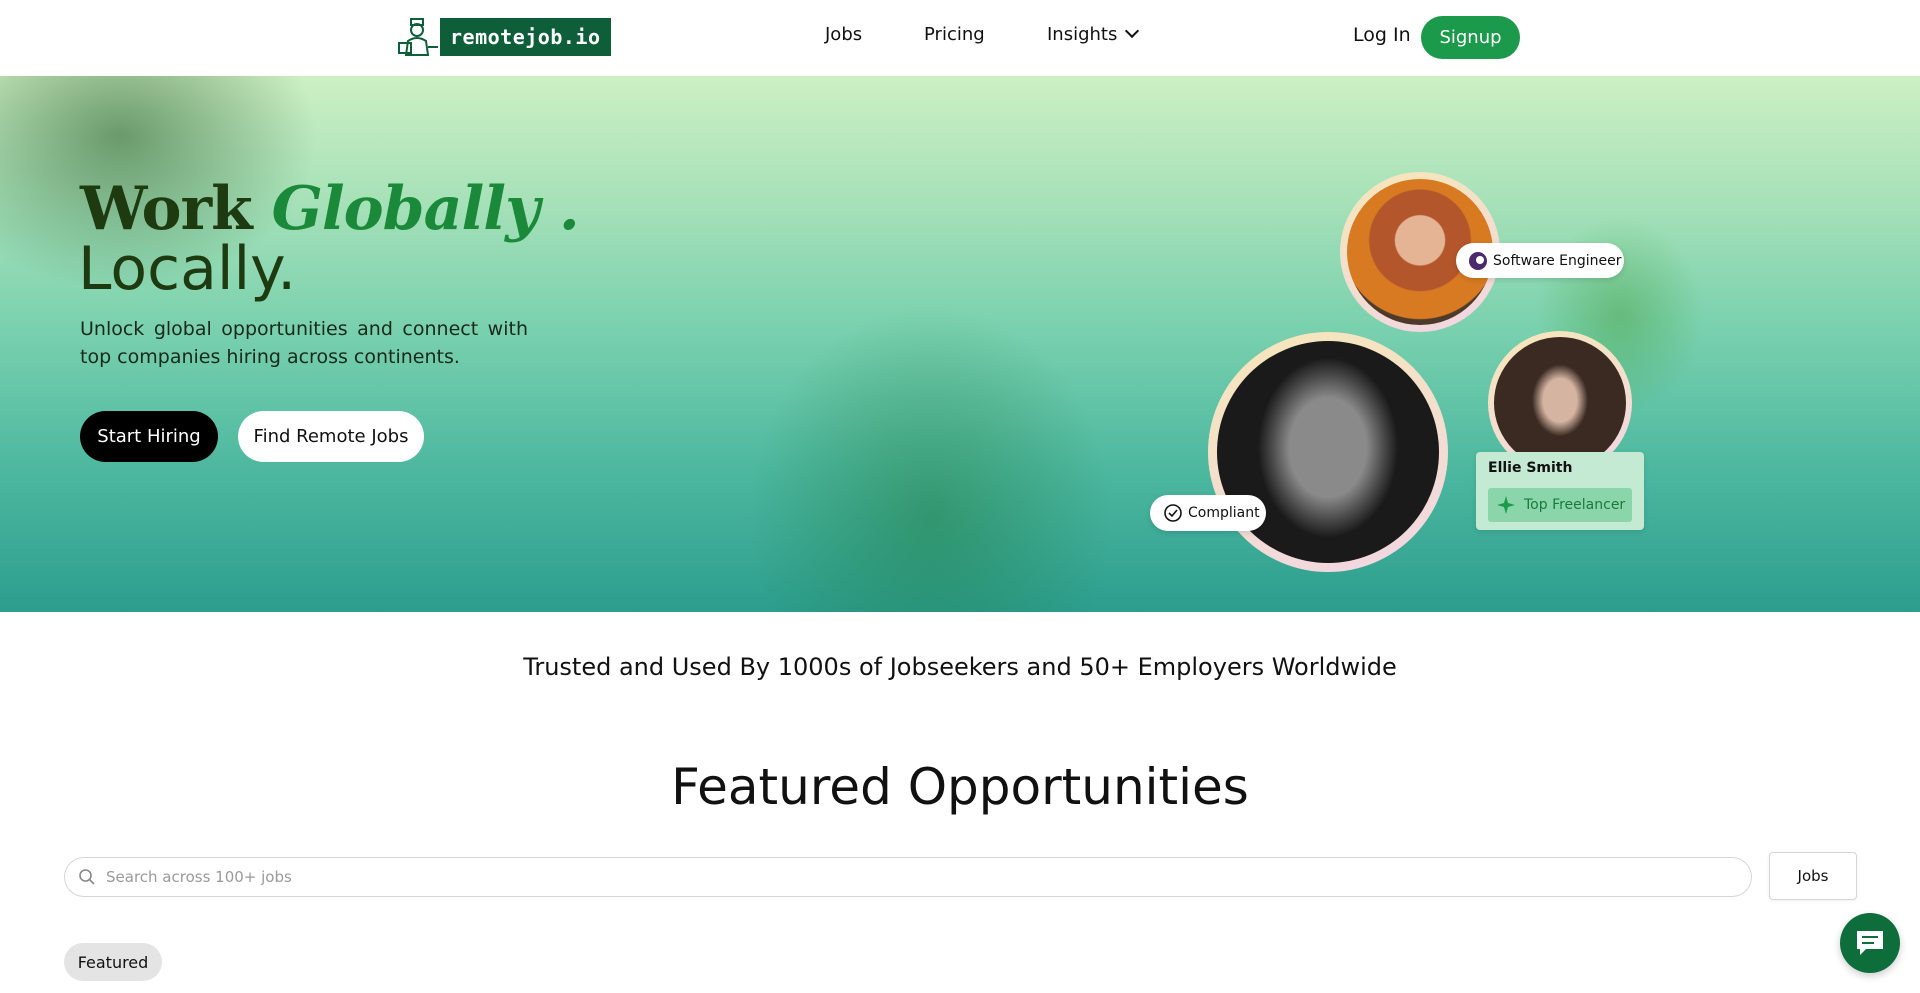 This screenshot has width=1920, height=993. What do you see at coordinates (1382, 35) in the screenshot?
I see `login-link: Log In` at bounding box center [1382, 35].